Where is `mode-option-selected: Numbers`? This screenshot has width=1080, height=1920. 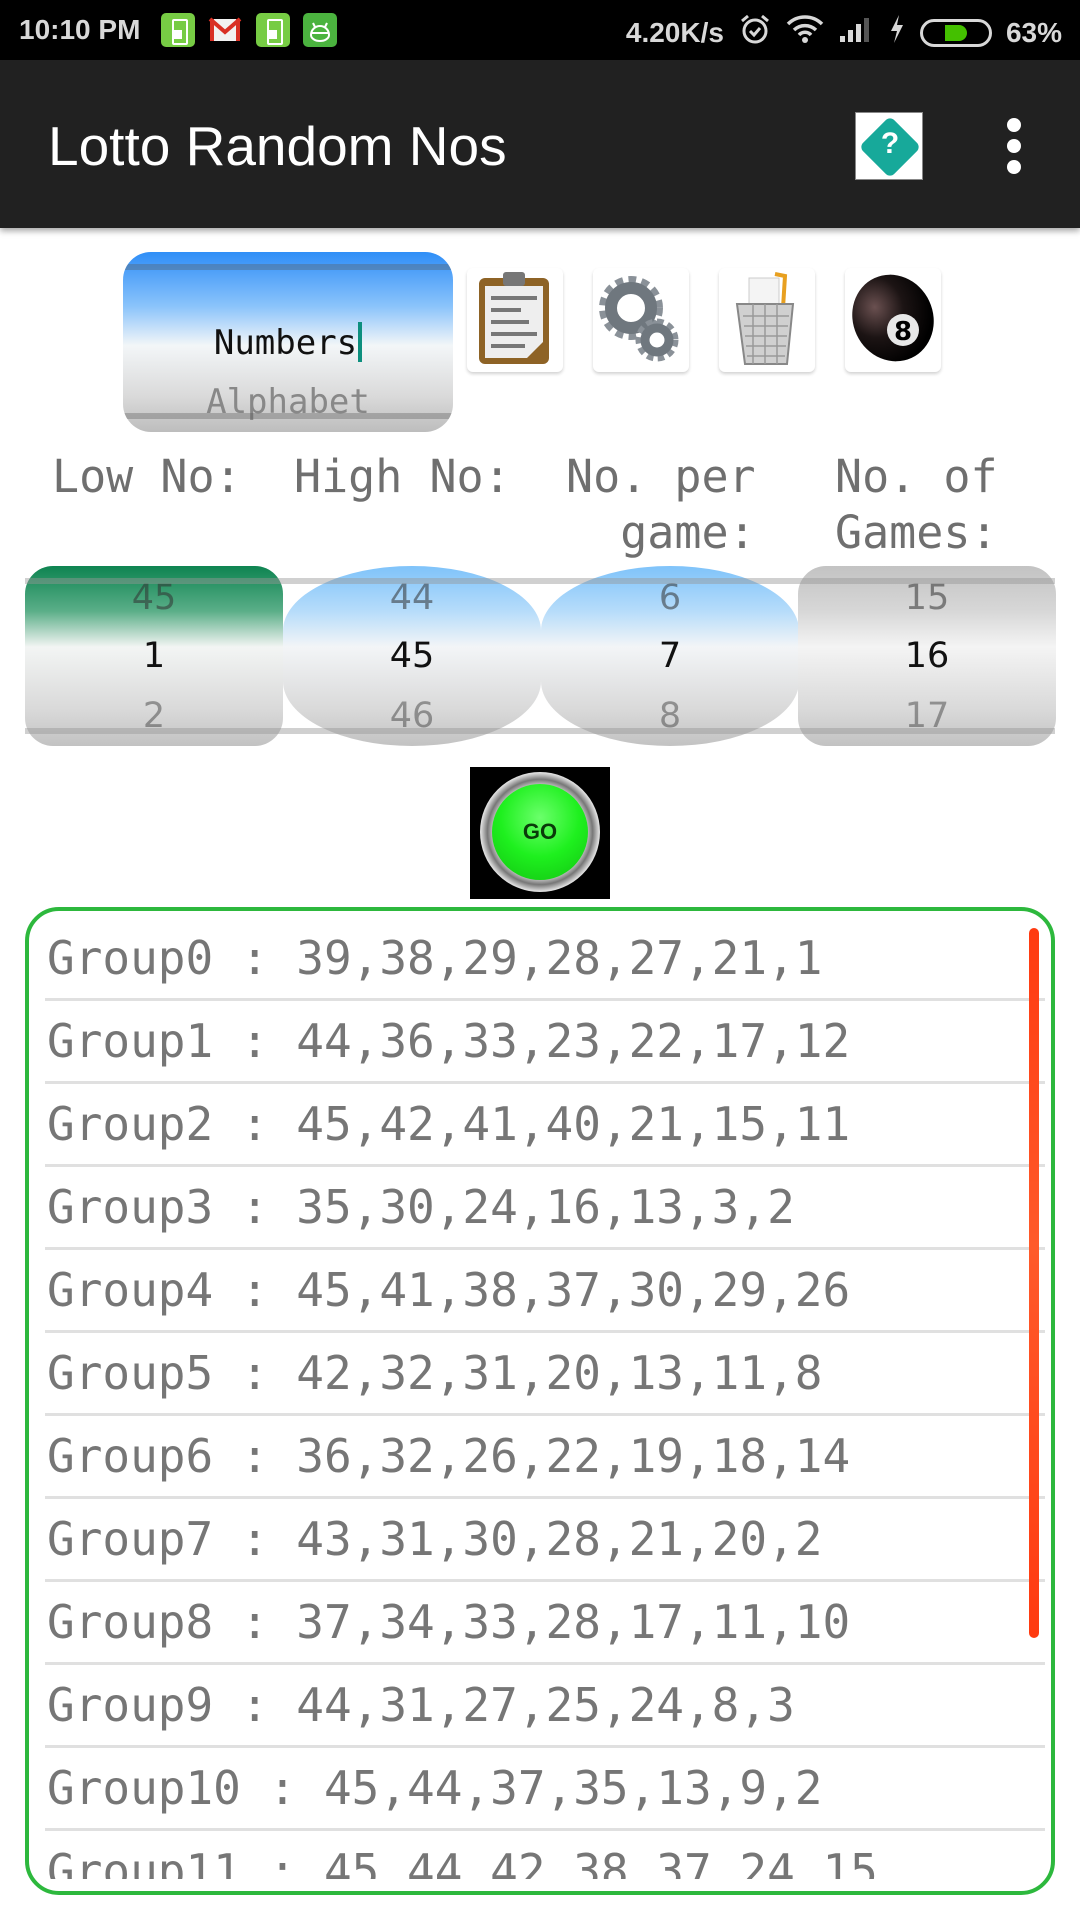
mode-option-selected: Numbers is located at coordinates (288, 342).